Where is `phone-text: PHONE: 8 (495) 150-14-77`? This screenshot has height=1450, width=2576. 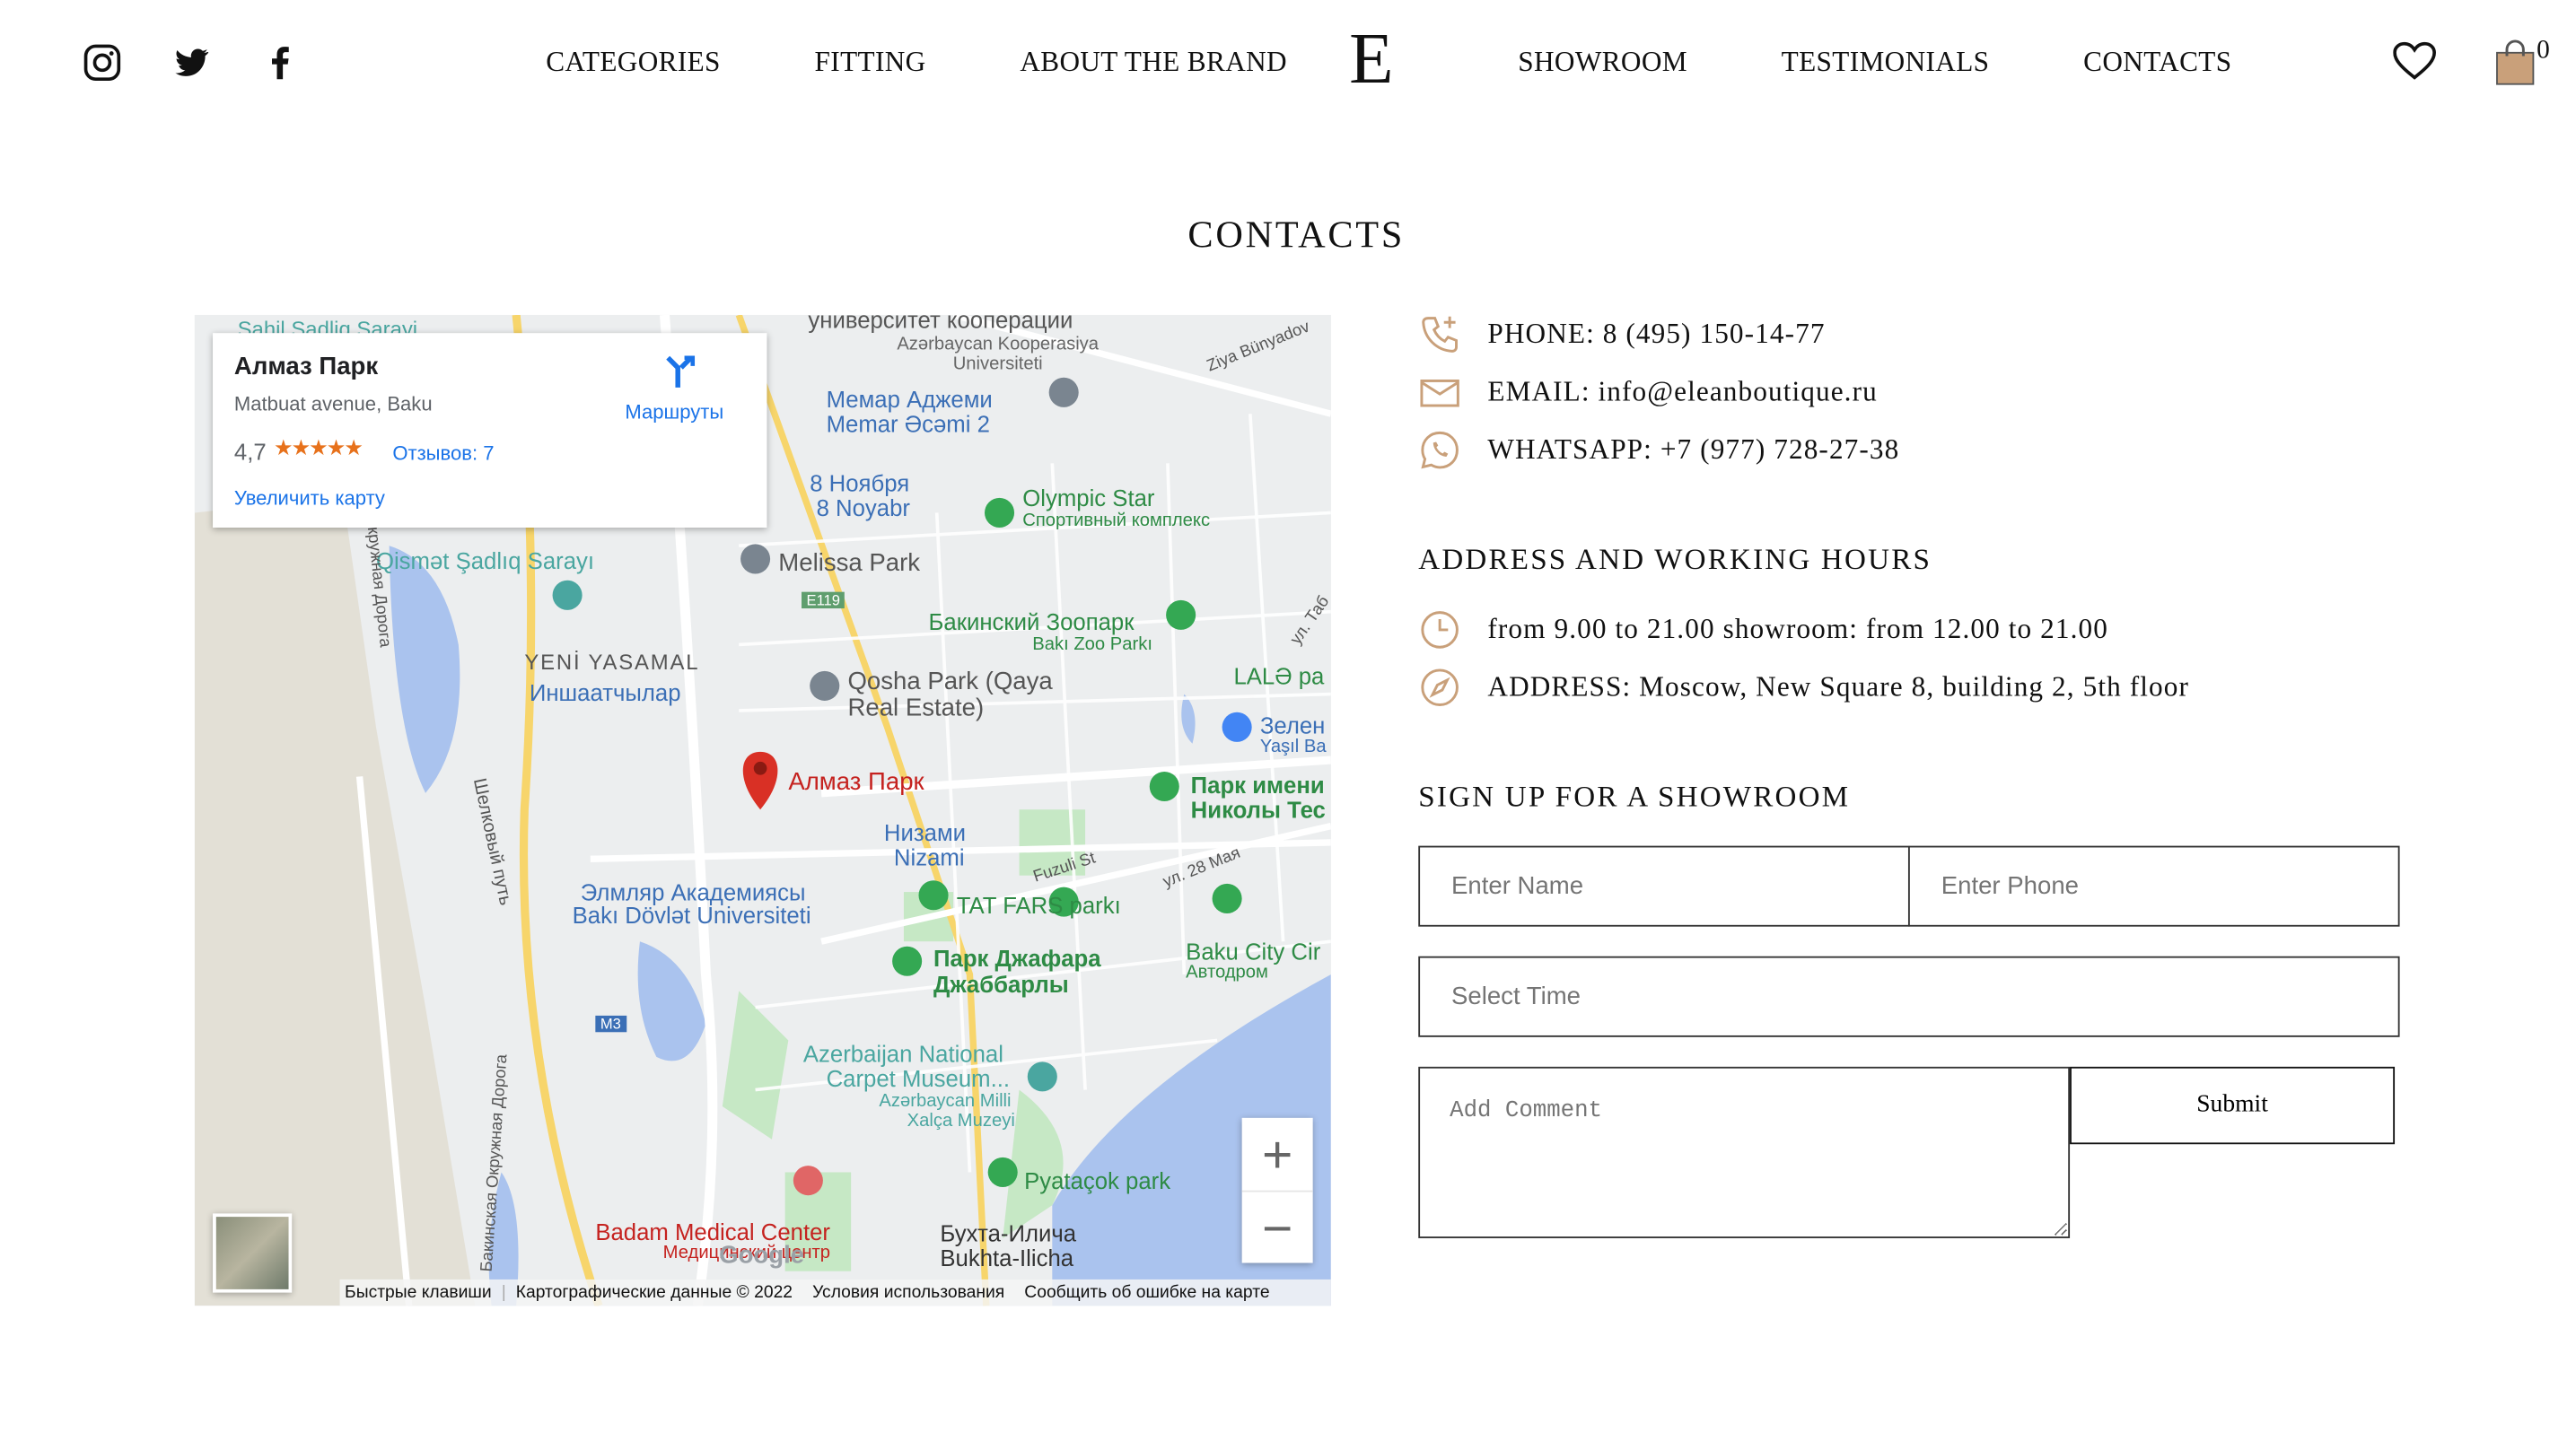 phone-text: PHONE: 8 (495) 150-14-77 is located at coordinates (1656, 335).